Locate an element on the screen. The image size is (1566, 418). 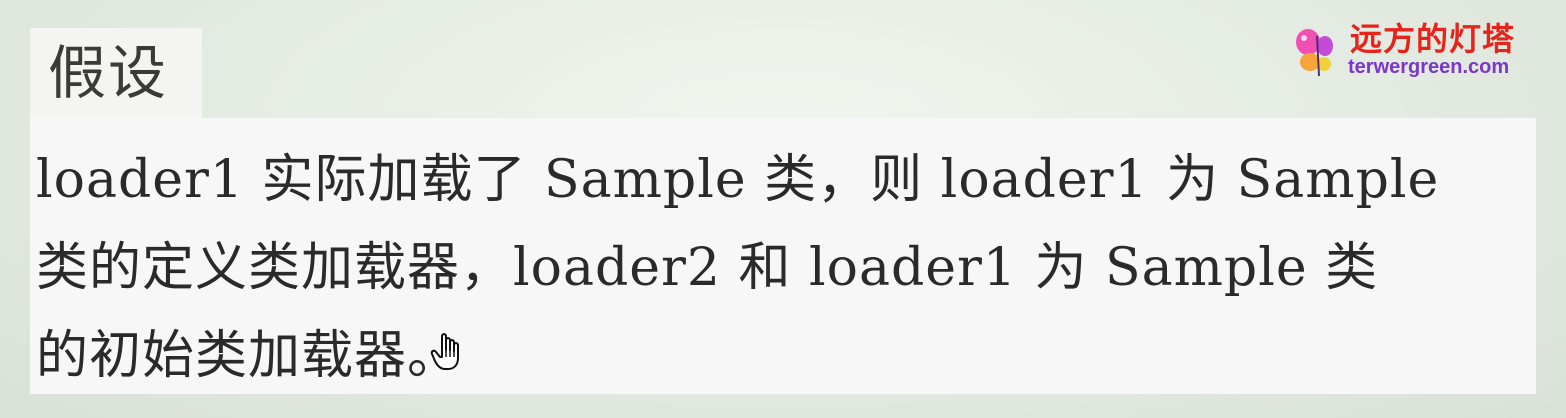
watermark-domain-text: terwergreen.com is located at coordinates (1429, 67).